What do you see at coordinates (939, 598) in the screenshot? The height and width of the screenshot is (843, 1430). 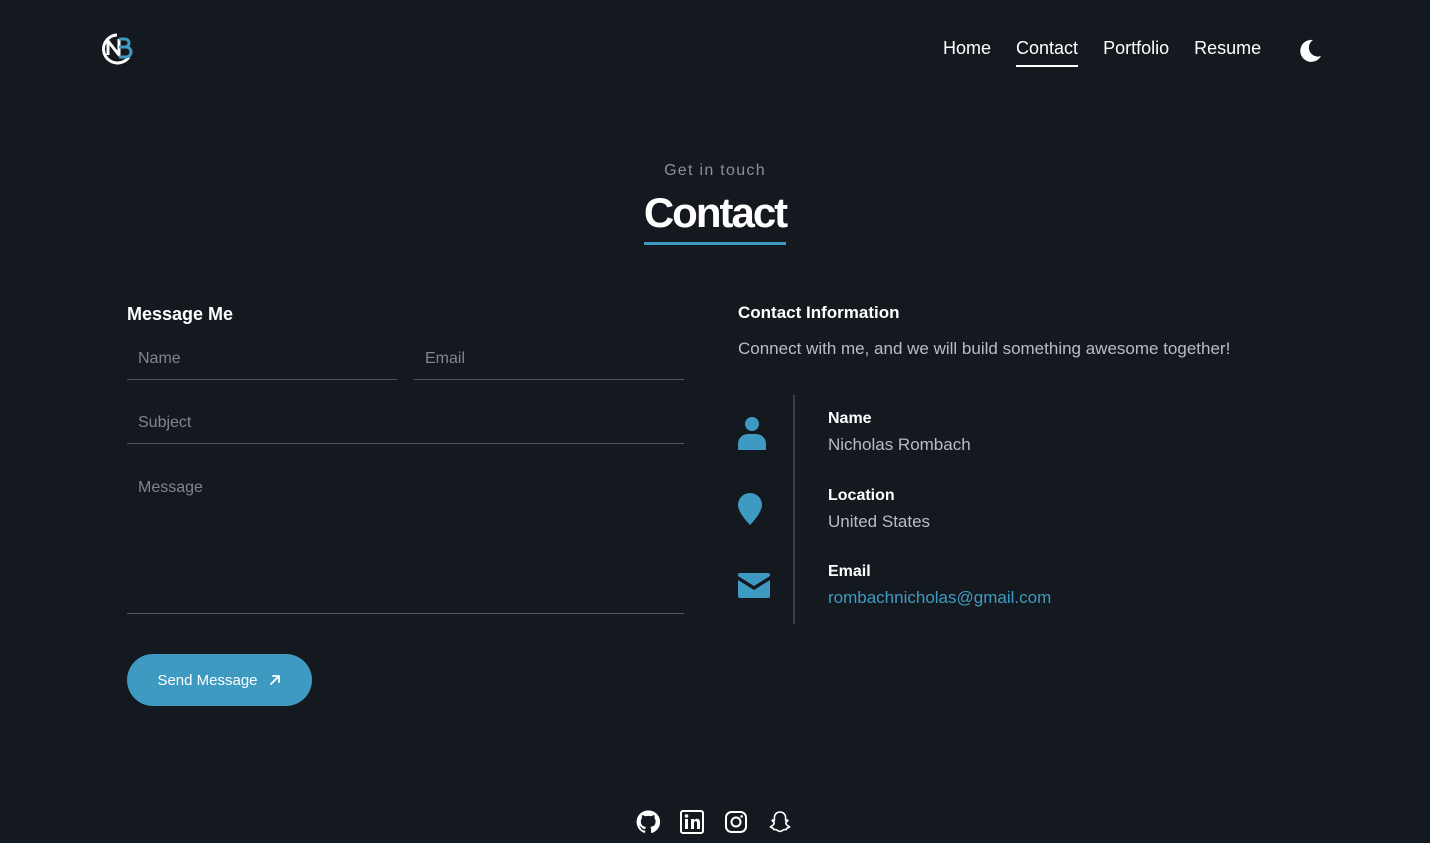 I see `email-link: rombachnicholas@gmail.com` at bounding box center [939, 598].